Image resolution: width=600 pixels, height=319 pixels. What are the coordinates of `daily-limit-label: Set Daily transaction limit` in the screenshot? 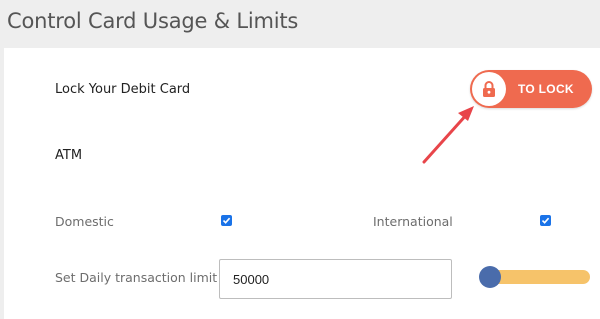 It's located at (136, 277).